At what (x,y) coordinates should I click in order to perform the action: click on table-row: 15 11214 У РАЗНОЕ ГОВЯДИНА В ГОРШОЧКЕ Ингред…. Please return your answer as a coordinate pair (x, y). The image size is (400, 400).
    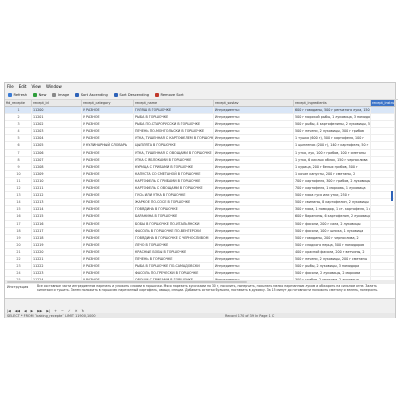
    Looking at the image, I should click on (200, 210).